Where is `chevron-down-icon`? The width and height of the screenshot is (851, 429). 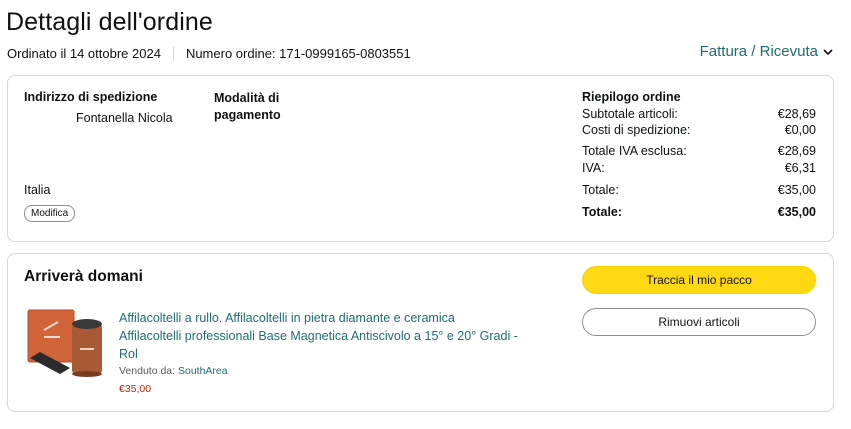 chevron-down-icon is located at coordinates (828, 51).